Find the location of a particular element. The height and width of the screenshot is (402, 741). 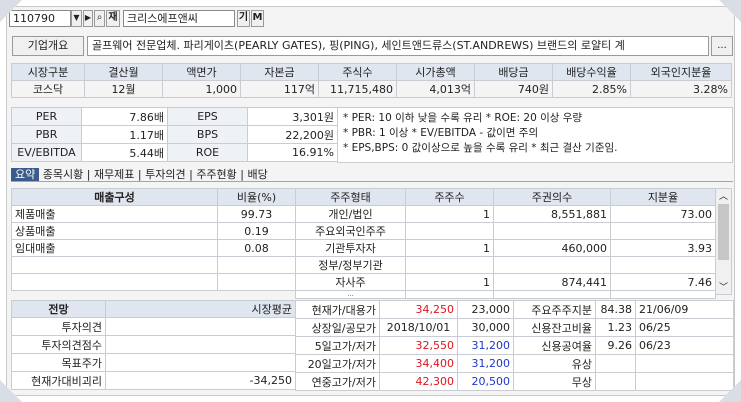

holder-cell: 8,551,881 is located at coordinates (552, 214).